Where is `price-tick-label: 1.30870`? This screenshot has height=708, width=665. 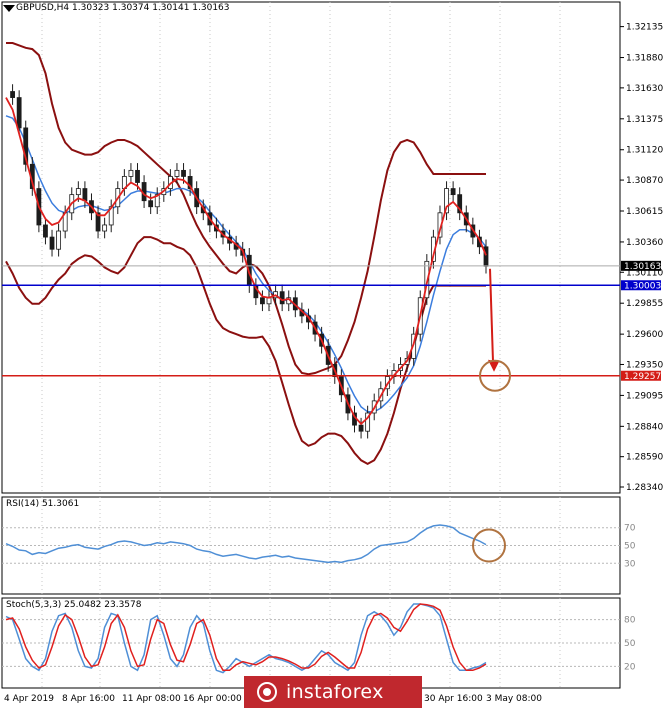 price-tick-label: 1.30870 is located at coordinates (644, 181).